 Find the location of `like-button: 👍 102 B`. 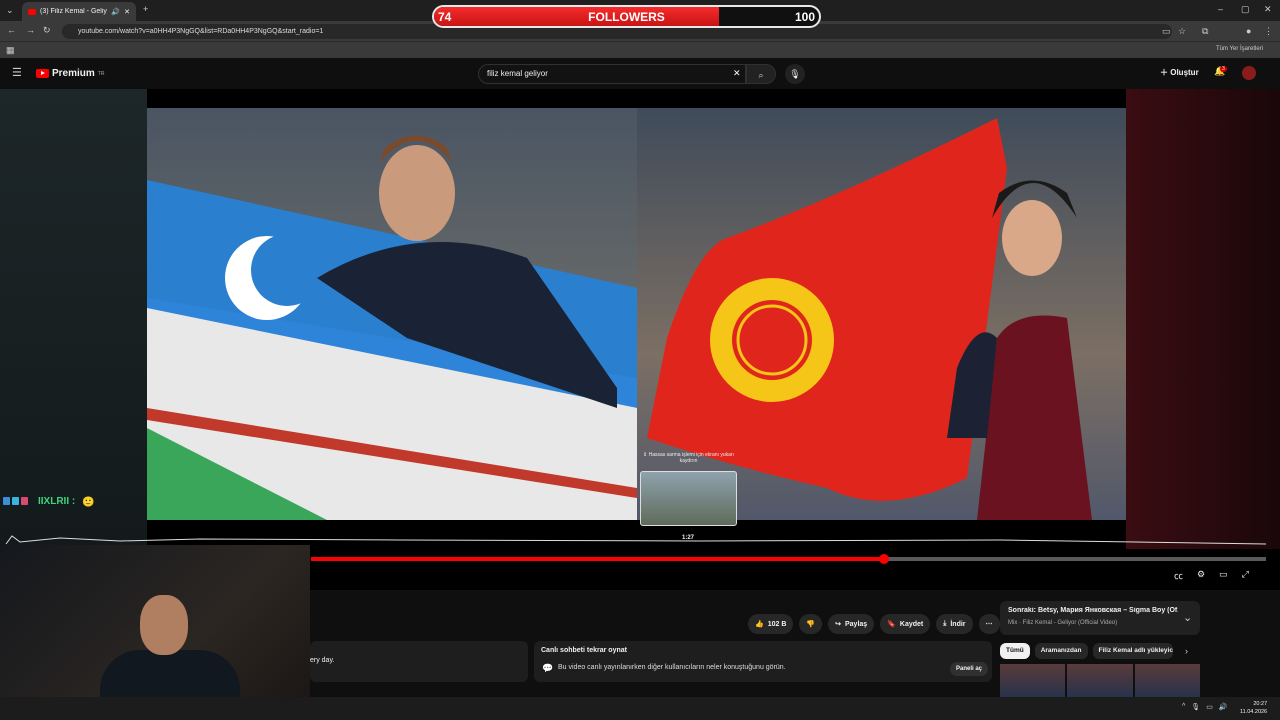

like-button: 👍 102 B is located at coordinates (771, 624).